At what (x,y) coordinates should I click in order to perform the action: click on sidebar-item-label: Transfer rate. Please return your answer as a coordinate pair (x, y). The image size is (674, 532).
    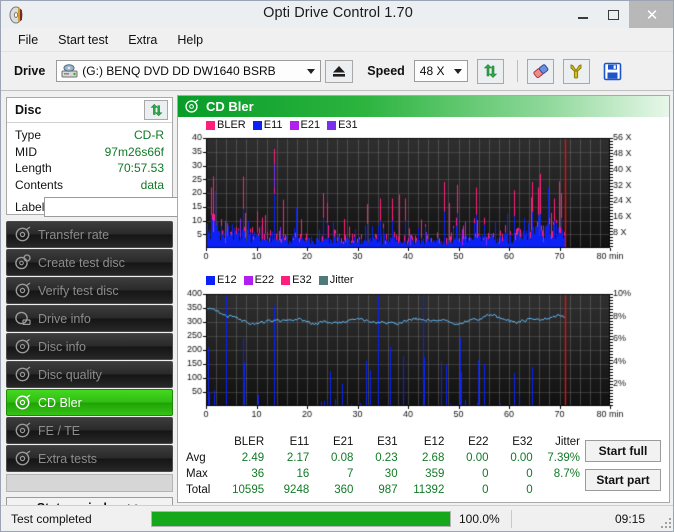
    Looking at the image, I should click on (74, 234).